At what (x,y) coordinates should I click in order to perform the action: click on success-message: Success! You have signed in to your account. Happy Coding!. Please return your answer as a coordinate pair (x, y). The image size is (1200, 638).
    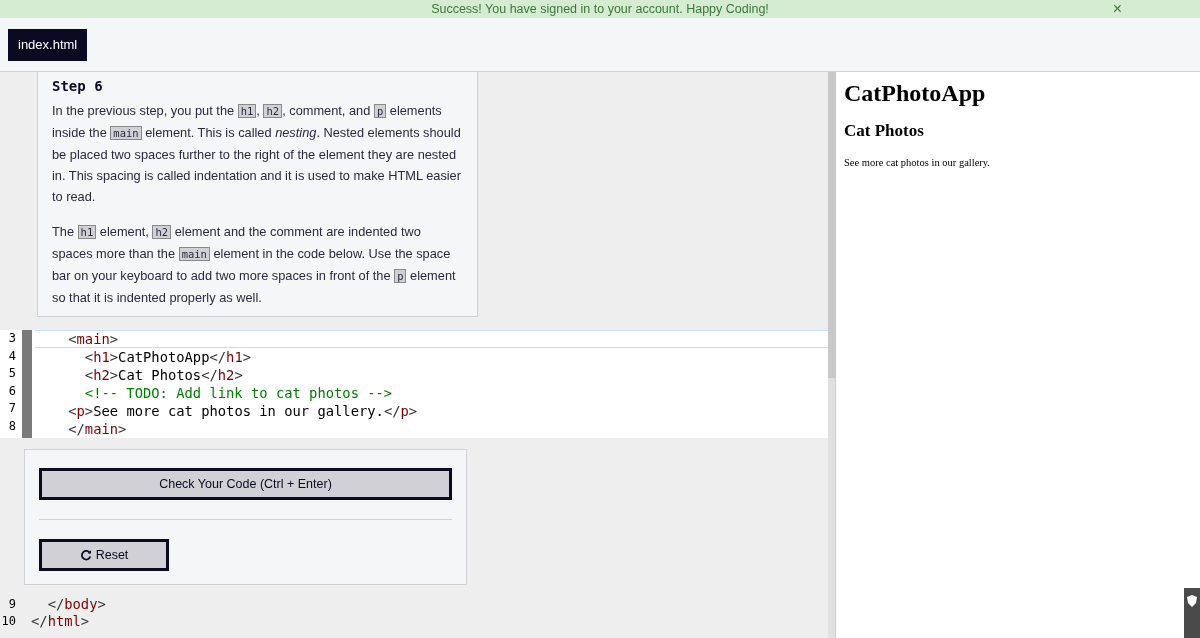
    Looking at the image, I should click on (600, 9).